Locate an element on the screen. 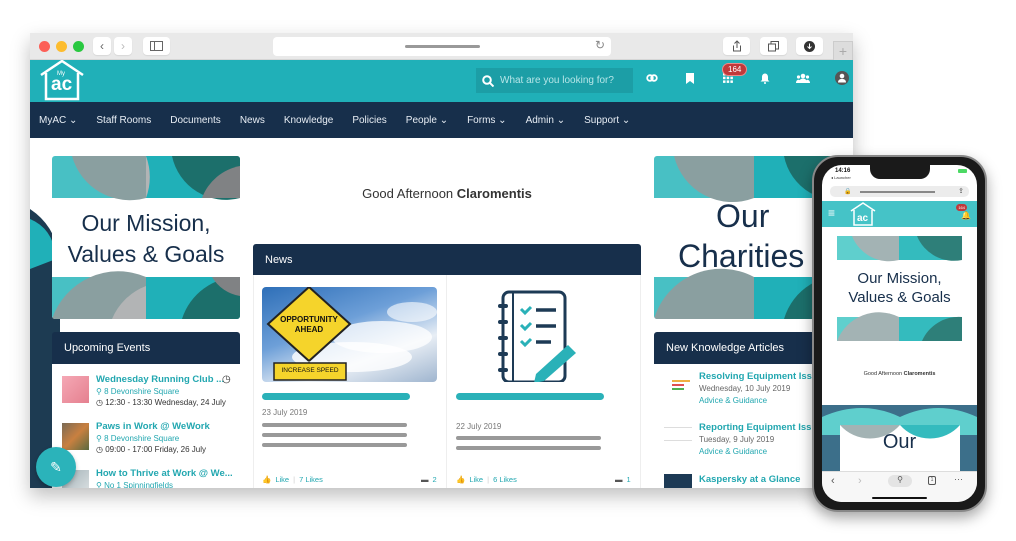  logo-ac-text: ac is located at coordinates (62, 84).